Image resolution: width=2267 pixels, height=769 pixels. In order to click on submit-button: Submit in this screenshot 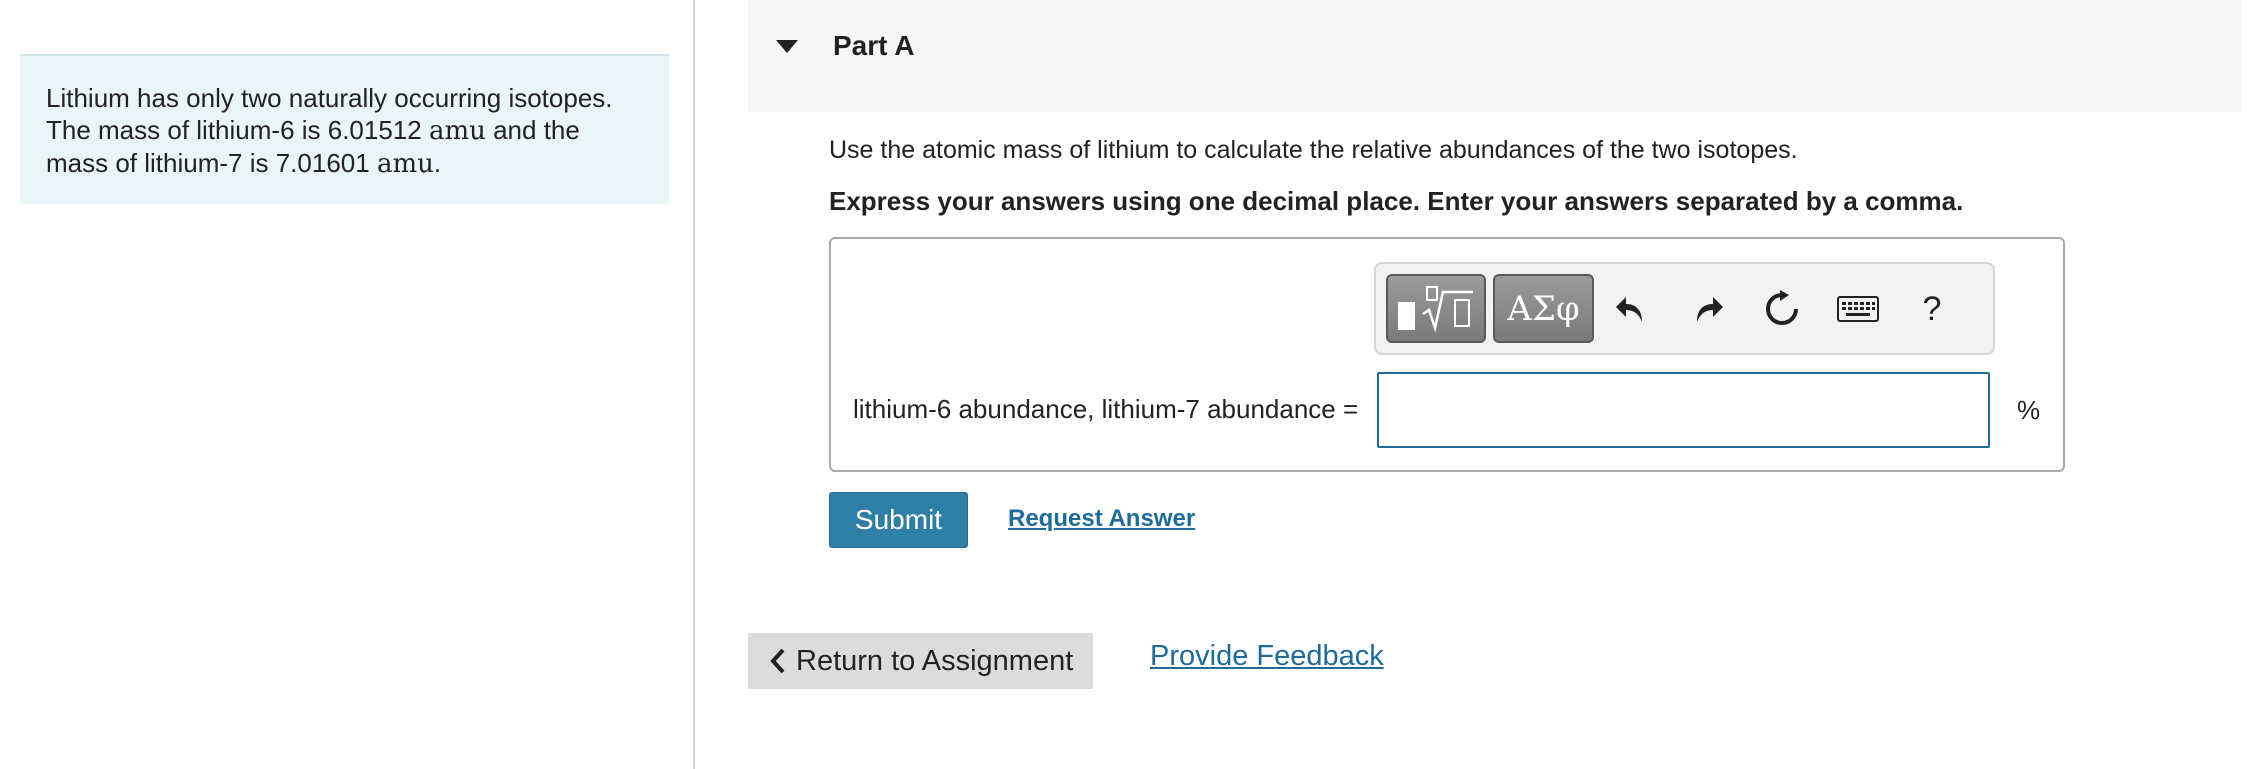, I will do `click(898, 520)`.